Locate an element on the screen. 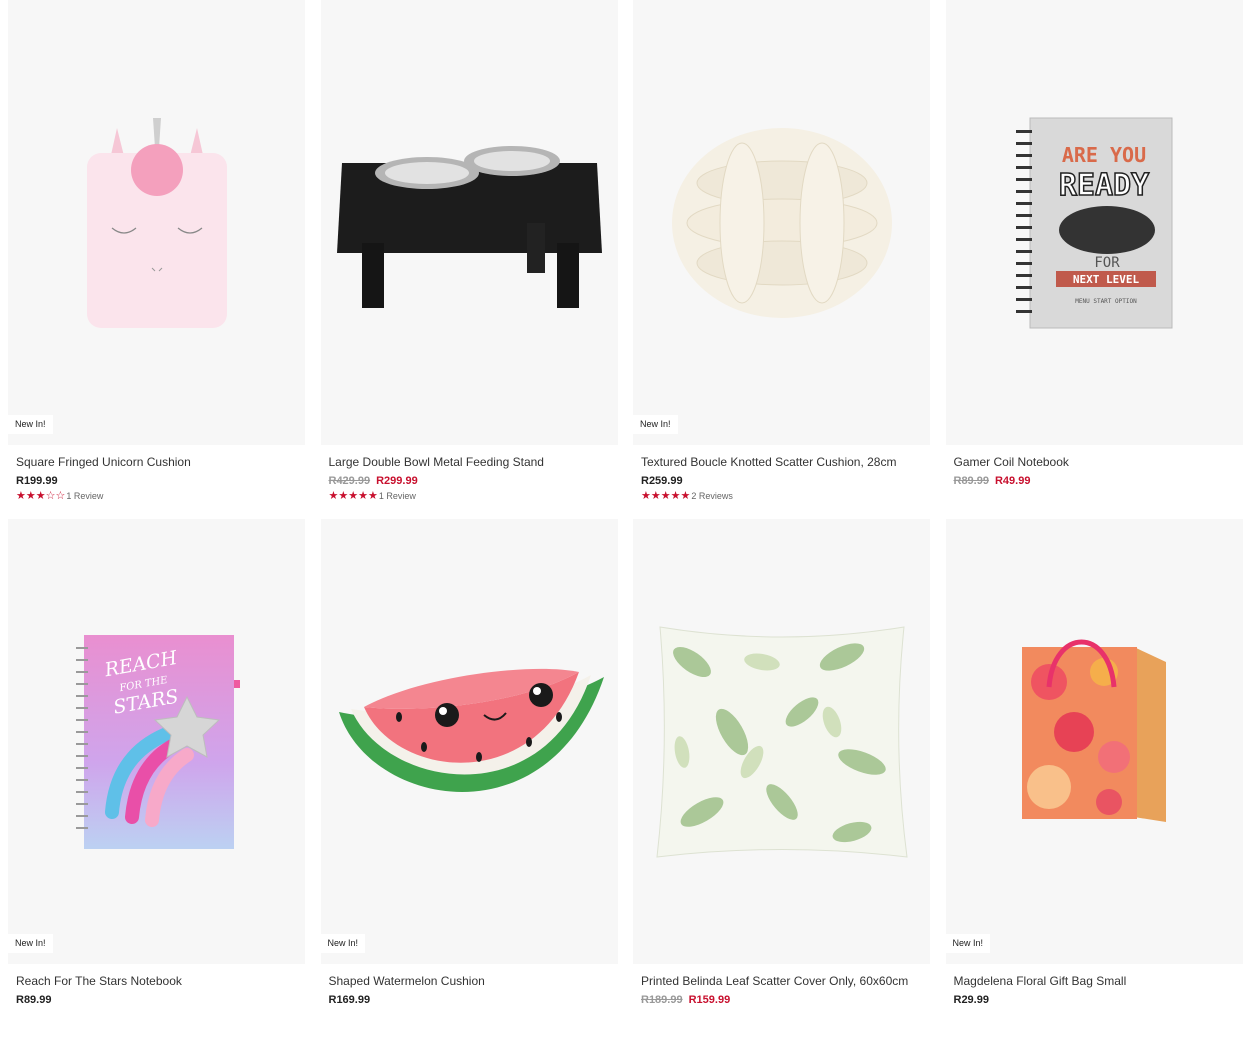  stars-notebook-icon: REACH FOR THE STARS is located at coordinates (157, 741).